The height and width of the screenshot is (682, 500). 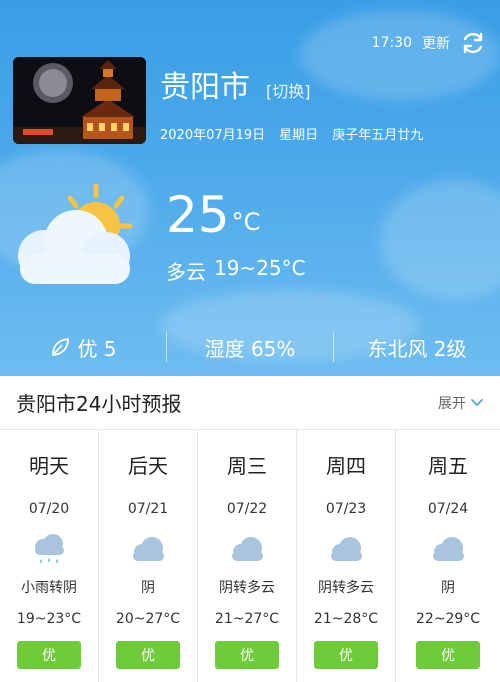 I want to click on expand-button: 展开, so click(x=461, y=403).